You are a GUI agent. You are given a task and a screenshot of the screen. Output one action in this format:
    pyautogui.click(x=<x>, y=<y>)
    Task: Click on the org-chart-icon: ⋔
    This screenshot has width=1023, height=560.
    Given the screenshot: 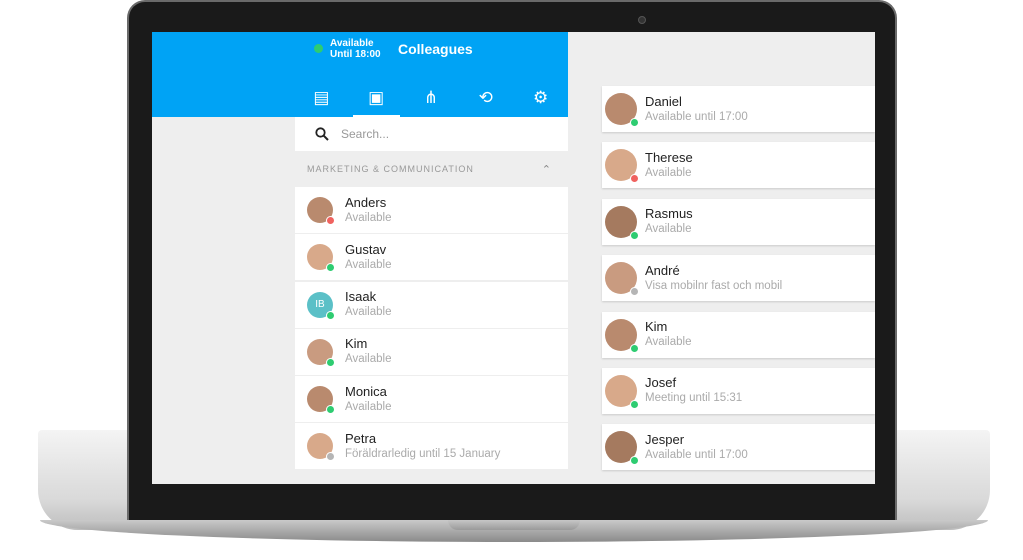 What is the action you would take?
    pyautogui.click(x=431, y=97)
    